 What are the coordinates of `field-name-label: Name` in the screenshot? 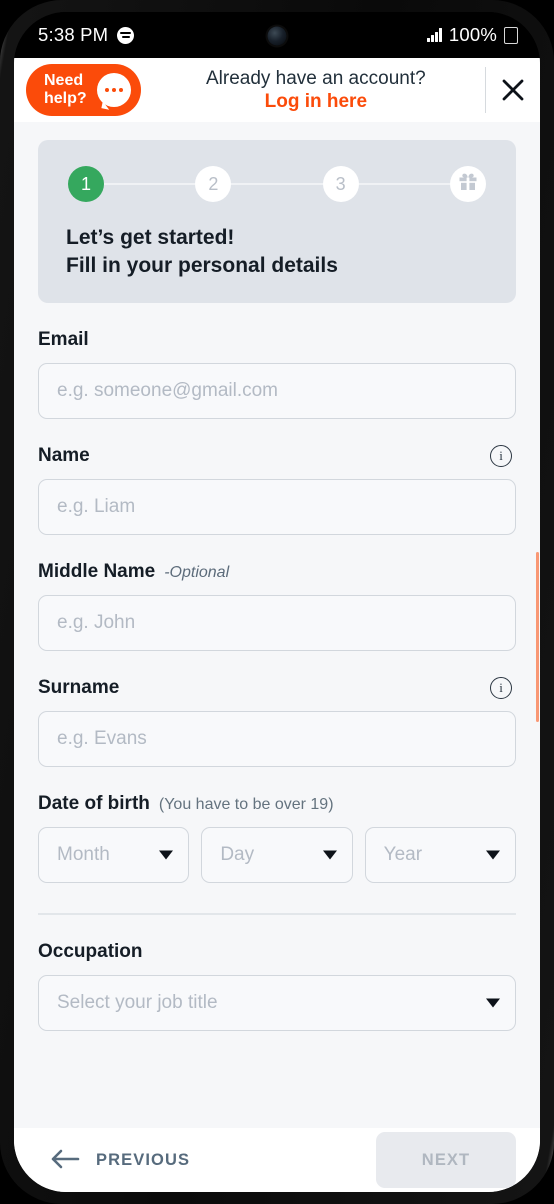 It's located at (64, 456).